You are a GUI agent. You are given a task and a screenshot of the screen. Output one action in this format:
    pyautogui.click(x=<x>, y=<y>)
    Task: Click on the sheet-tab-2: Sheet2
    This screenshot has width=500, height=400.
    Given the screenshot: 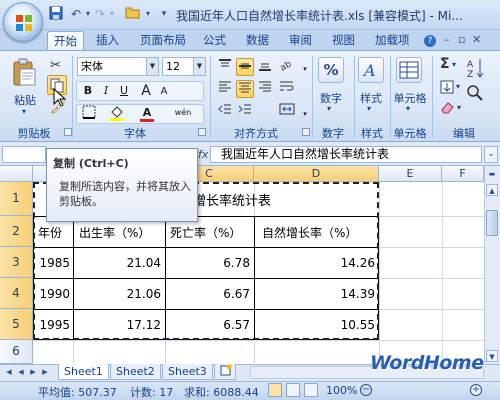 What is the action you would take?
    pyautogui.click(x=135, y=372)
    